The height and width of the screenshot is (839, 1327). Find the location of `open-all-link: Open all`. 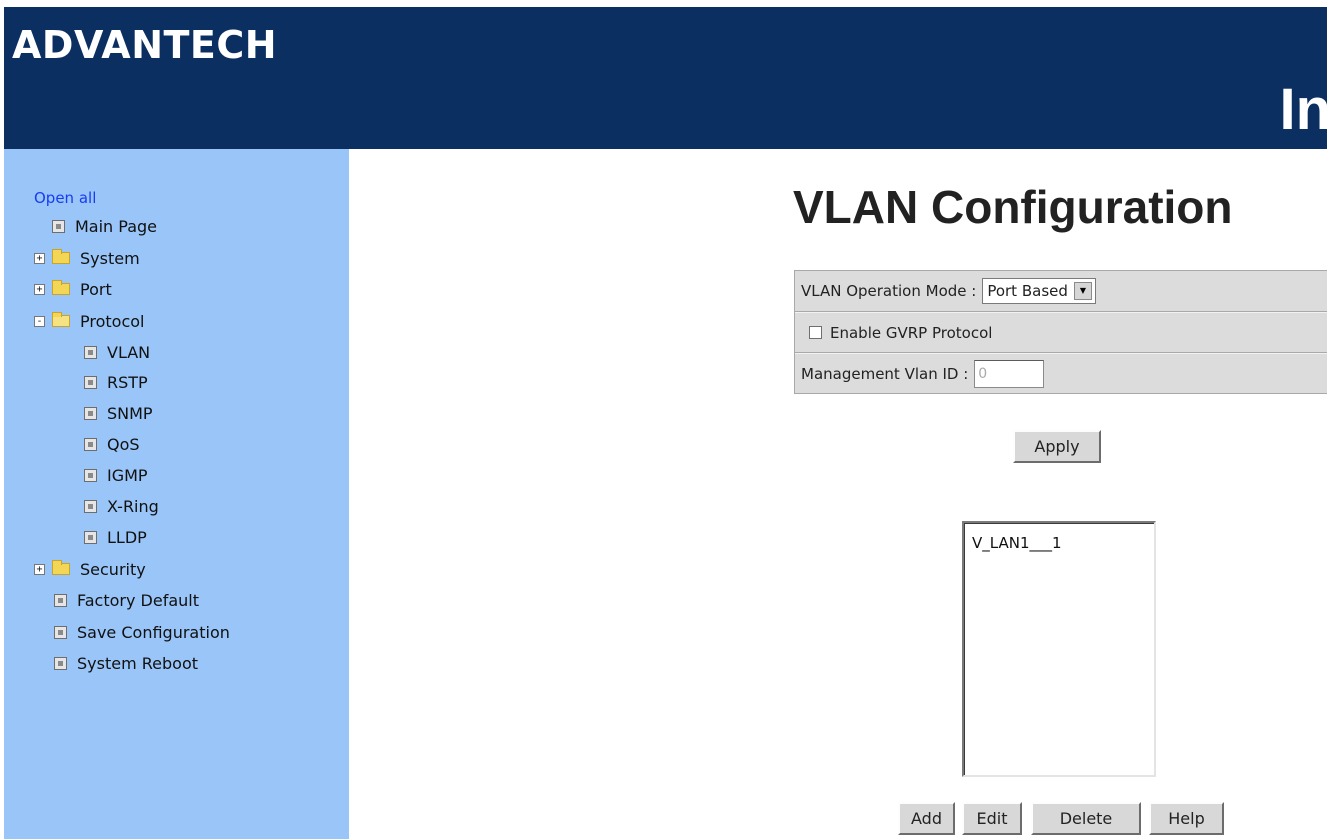

open-all-link: Open all is located at coordinates (65, 198).